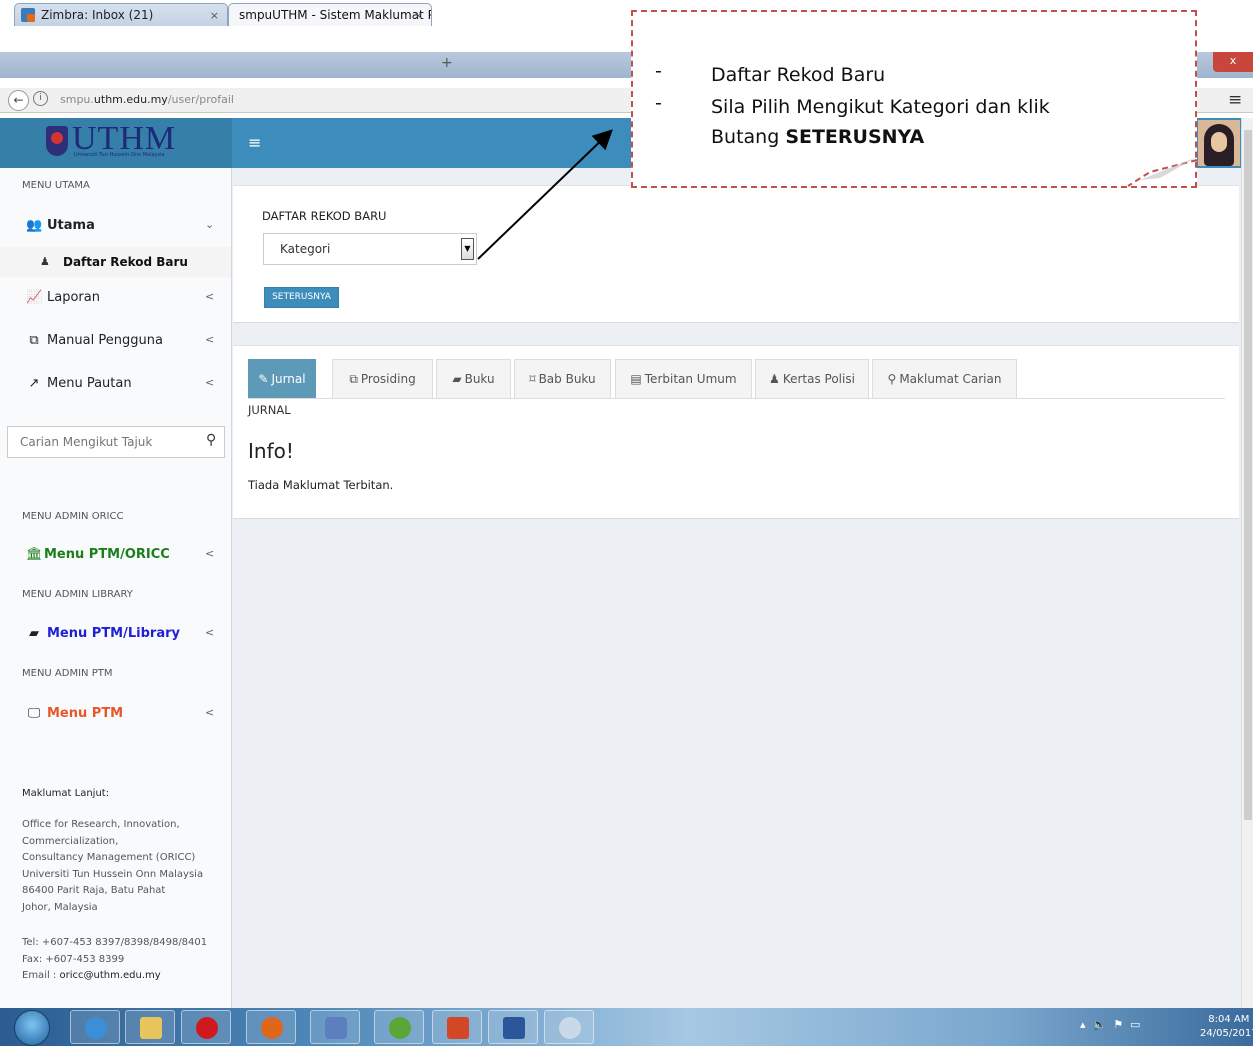 This screenshot has height=1046, width=1253. I want to click on seterusnya-button: SETERUSNYA, so click(301, 297).